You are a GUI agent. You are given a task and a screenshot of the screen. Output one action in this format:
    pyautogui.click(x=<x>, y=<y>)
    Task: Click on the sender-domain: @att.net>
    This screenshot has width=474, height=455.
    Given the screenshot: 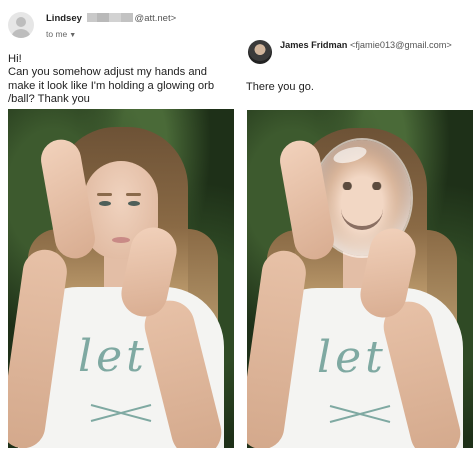 What is the action you would take?
    pyautogui.click(x=155, y=18)
    